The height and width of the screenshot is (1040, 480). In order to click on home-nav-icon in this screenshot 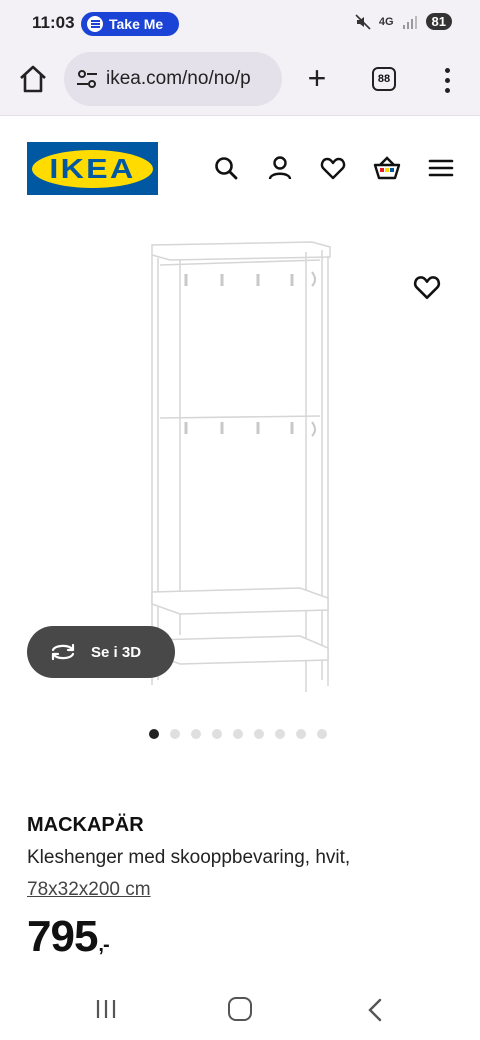, I will do `click(240, 1009)`.